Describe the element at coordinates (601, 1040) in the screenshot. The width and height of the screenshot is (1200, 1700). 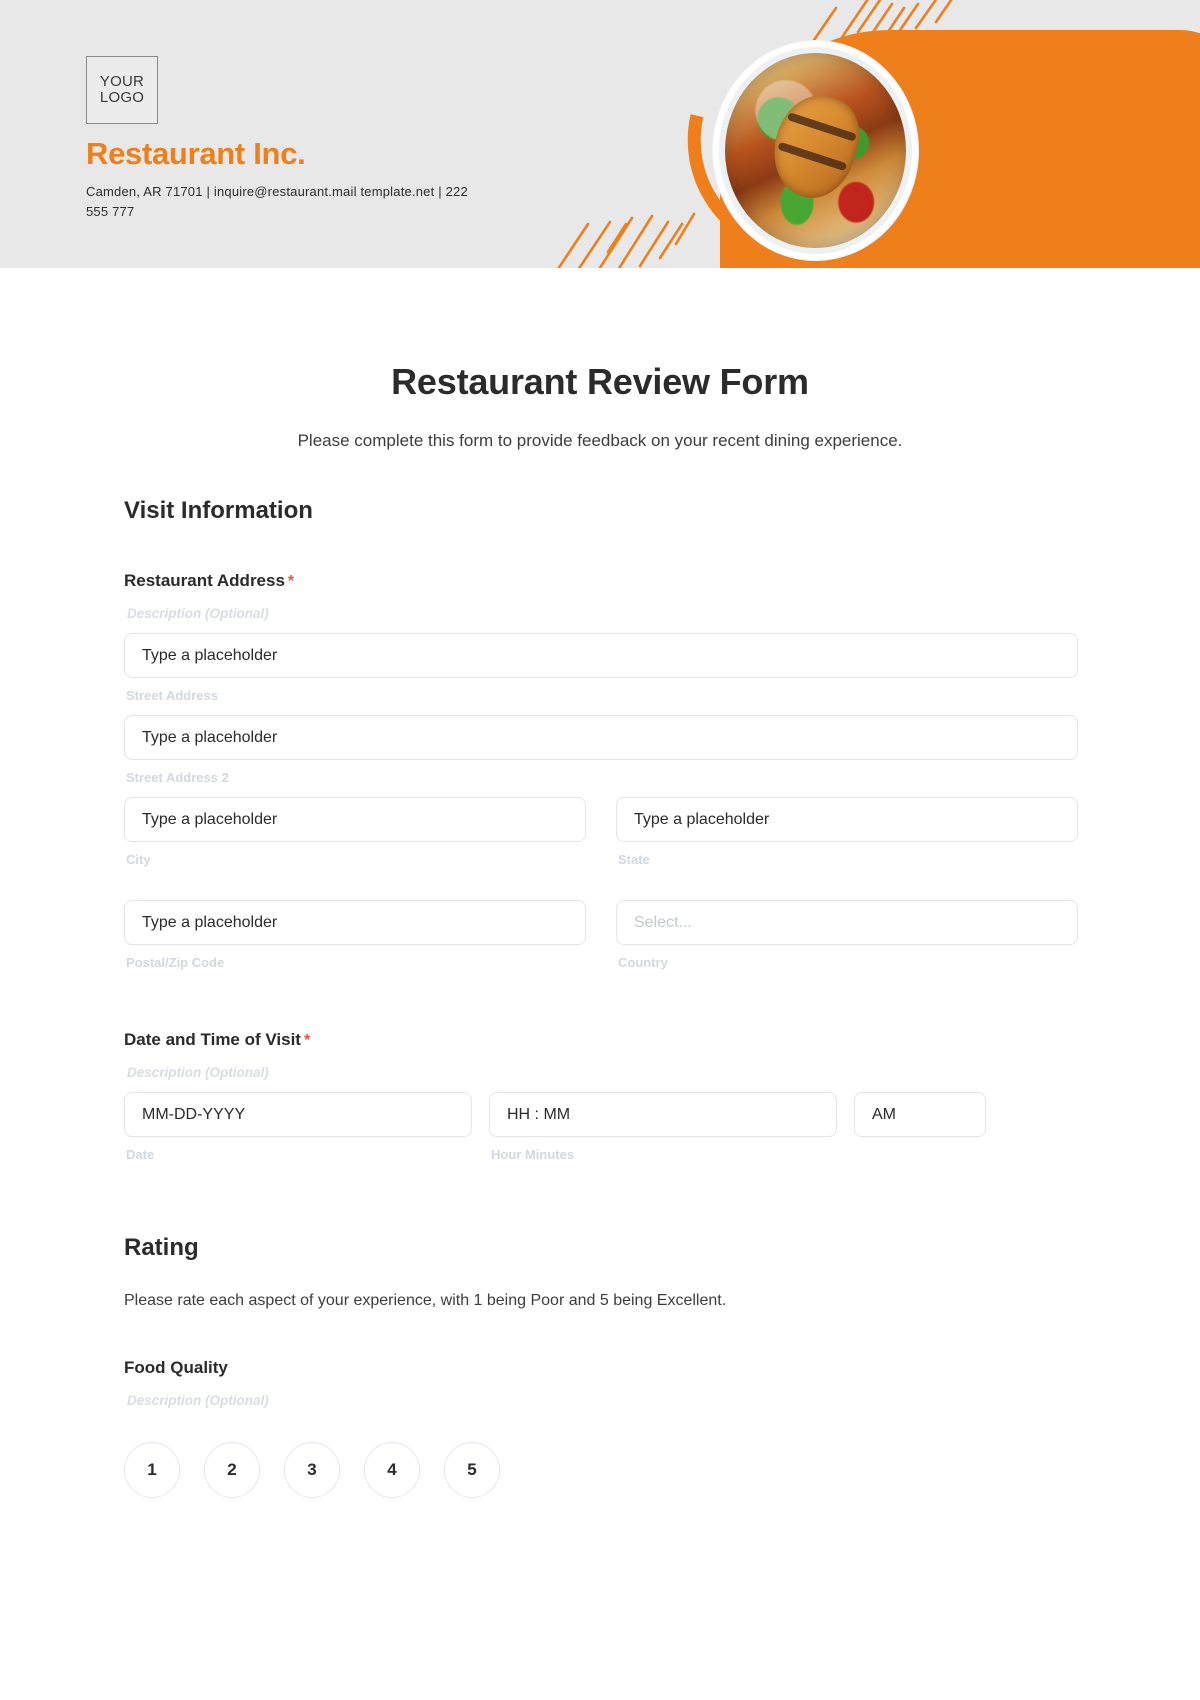
I see `field-label-date-time: Date and Time of Visit *` at that location.